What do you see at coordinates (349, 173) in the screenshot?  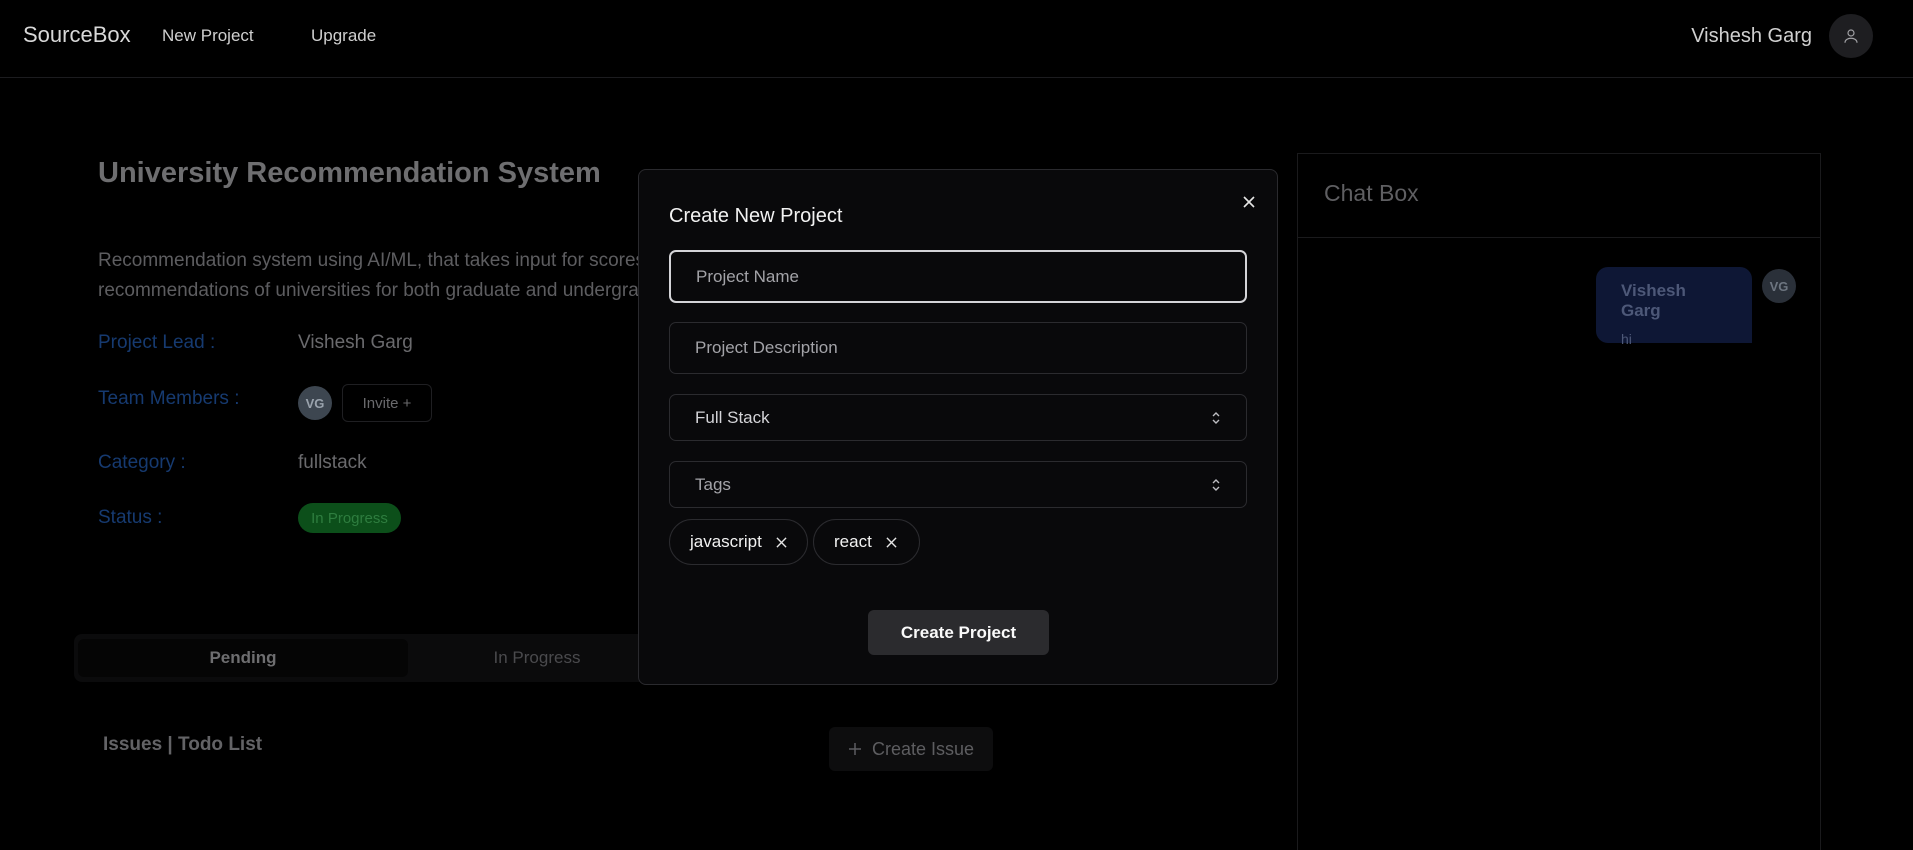 I see `project-title: University Recommendation System` at bounding box center [349, 173].